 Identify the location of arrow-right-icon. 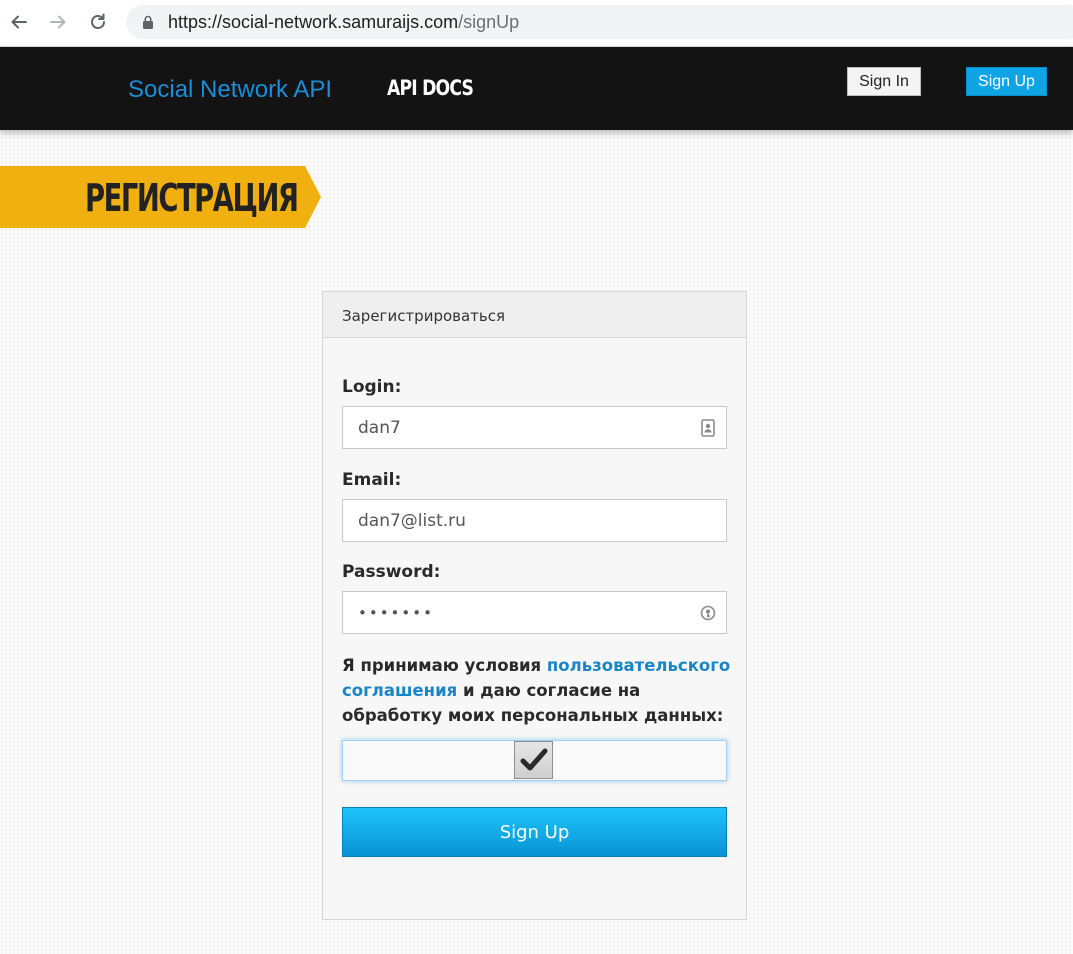
(58, 22).